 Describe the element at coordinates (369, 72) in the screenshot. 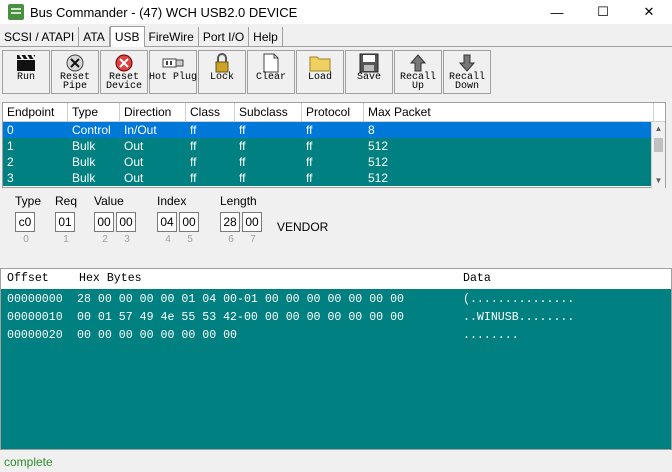

I see `save-button: Save` at that location.